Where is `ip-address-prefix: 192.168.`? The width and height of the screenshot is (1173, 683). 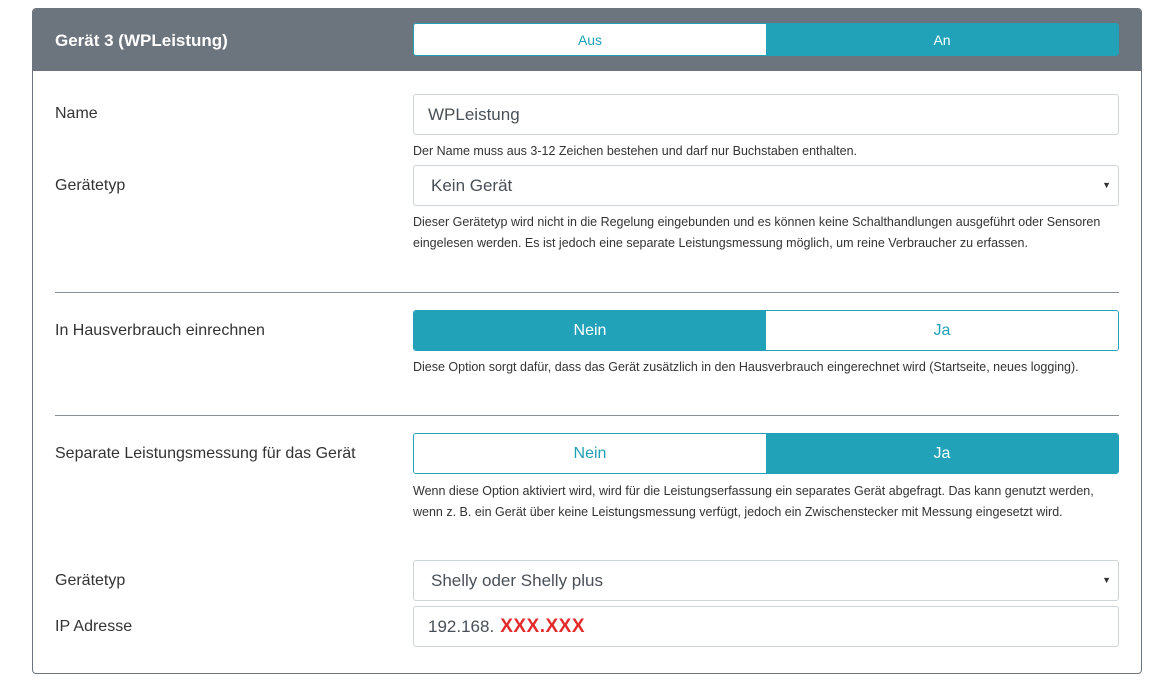
ip-address-prefix: 192.168. is located at coordinates (461, 626).